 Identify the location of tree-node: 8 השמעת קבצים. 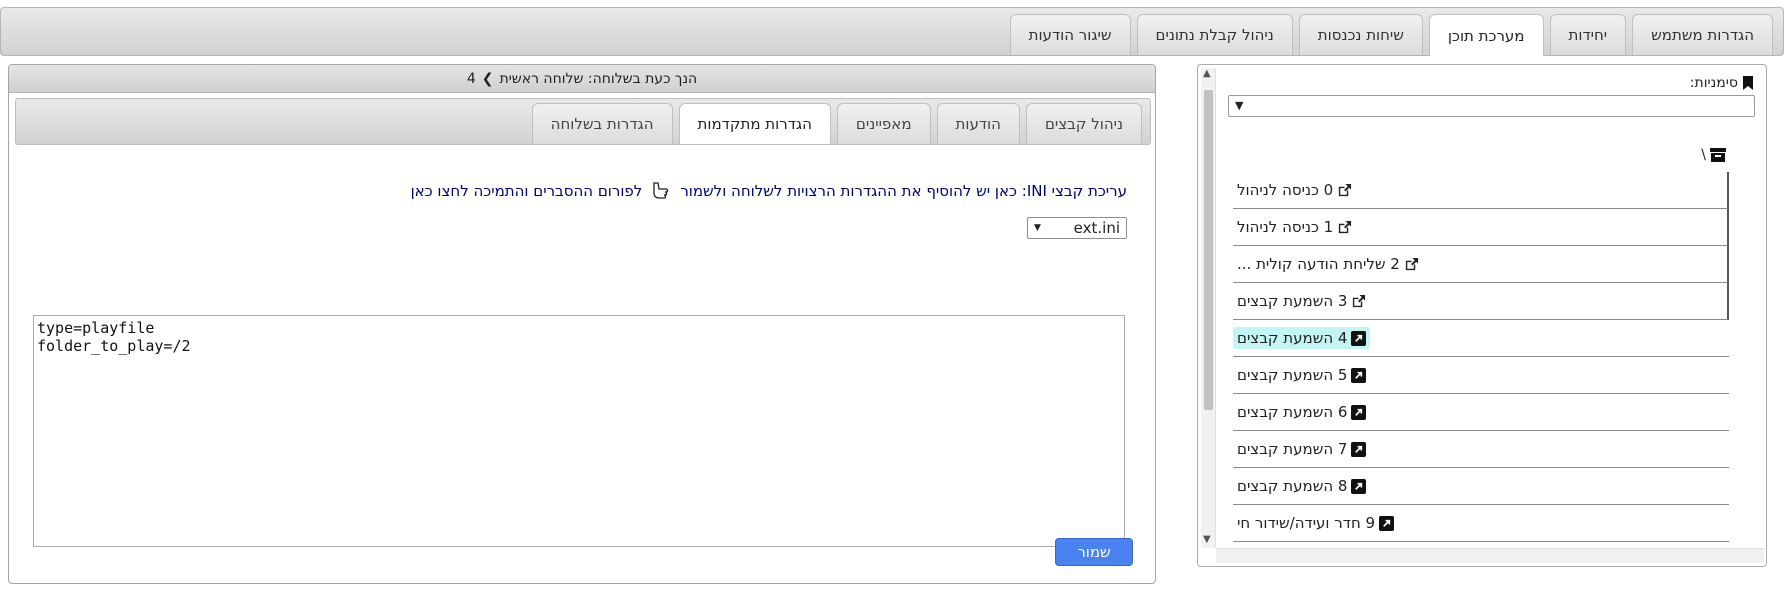
(1481, 486).